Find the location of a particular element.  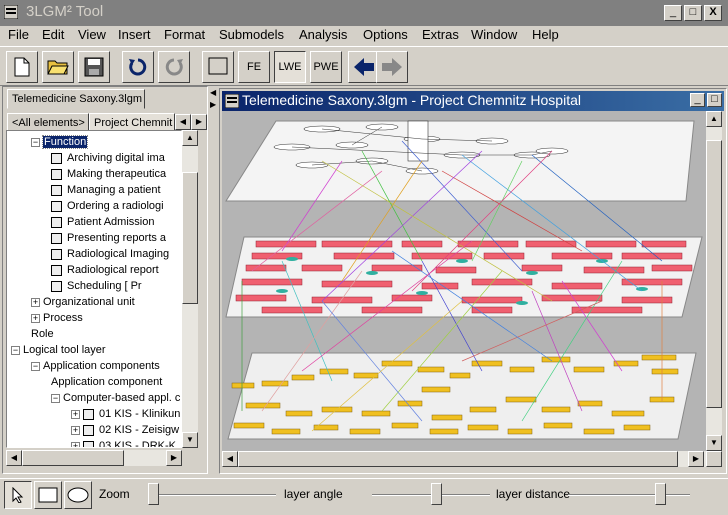

tree-node: Application component is located at coordinates (106, 382).